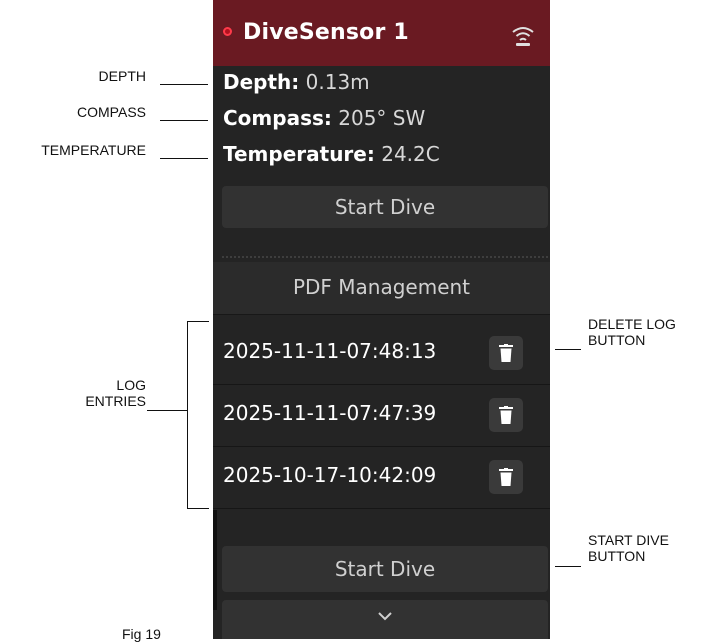  I want to click on compass-label: Compass:, so click(277, 118).